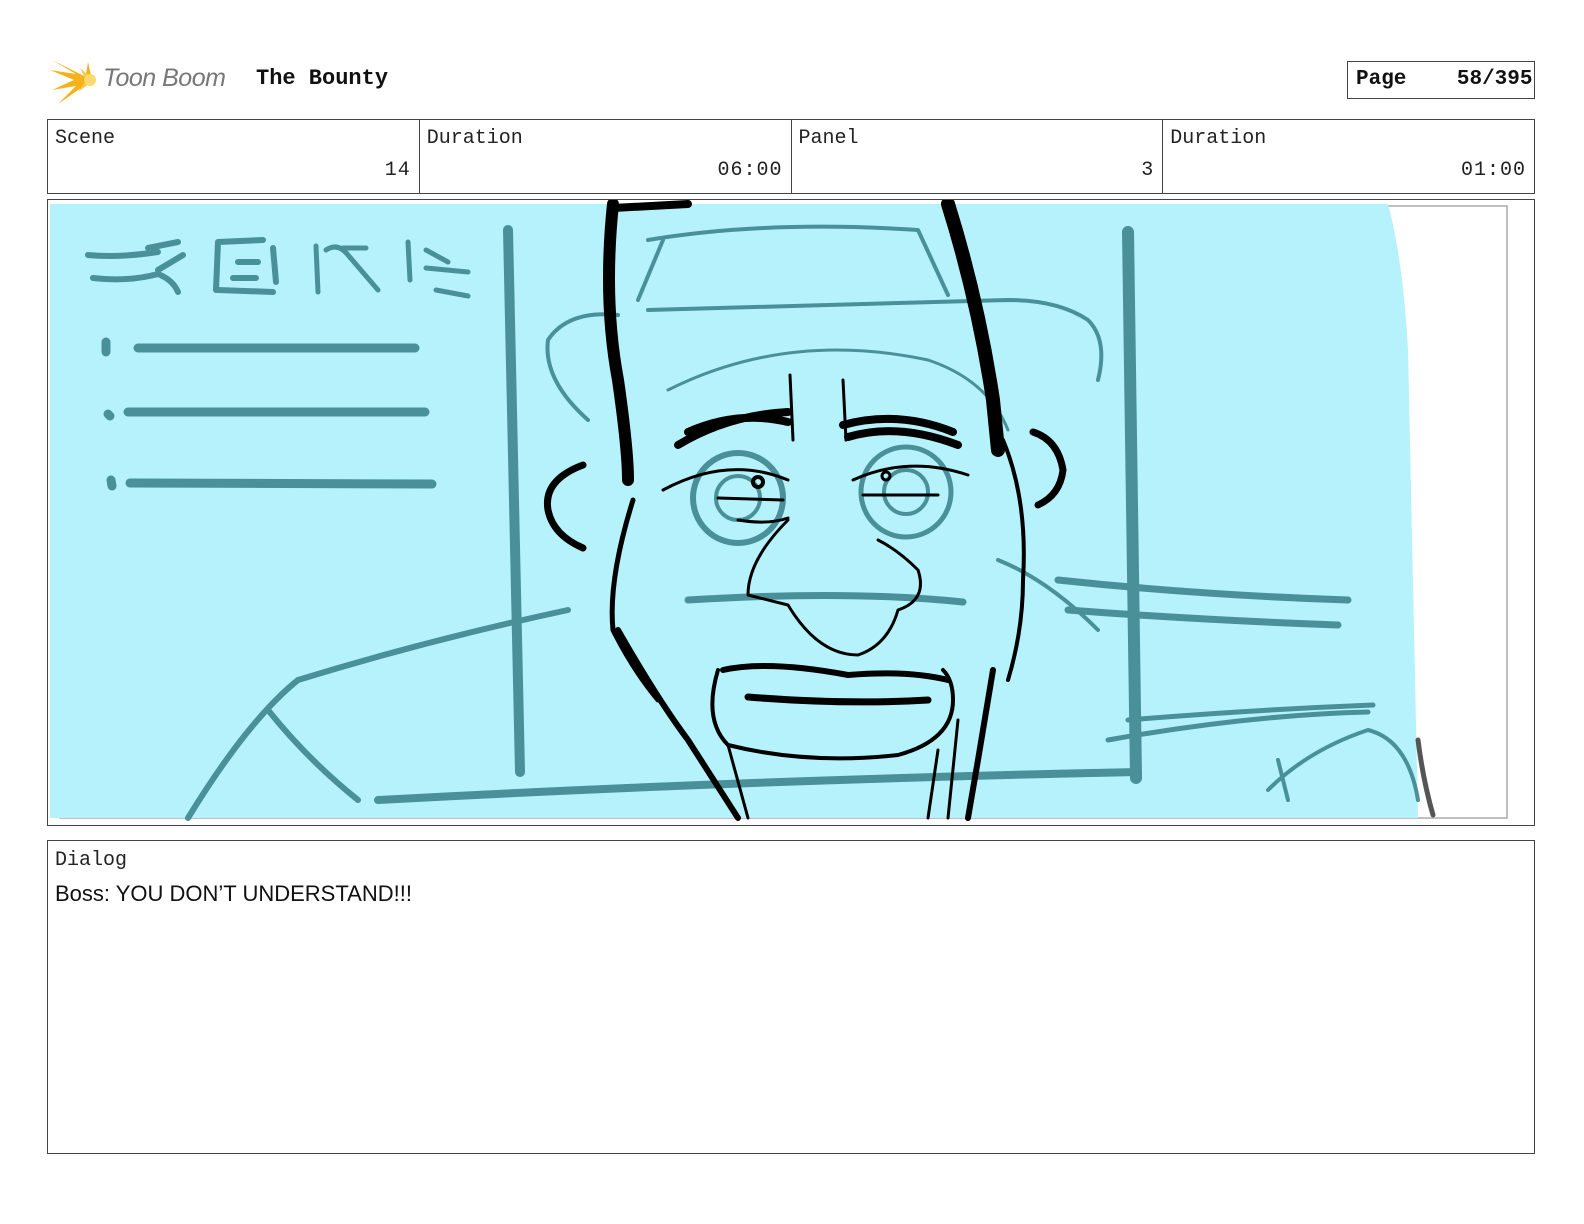 This screenshot has width=1584, height=1224. What do you see at coordinates (164, 78) in the screenshot?
I see `logo-text: Toon Boom` at bounding box center [164, 78].